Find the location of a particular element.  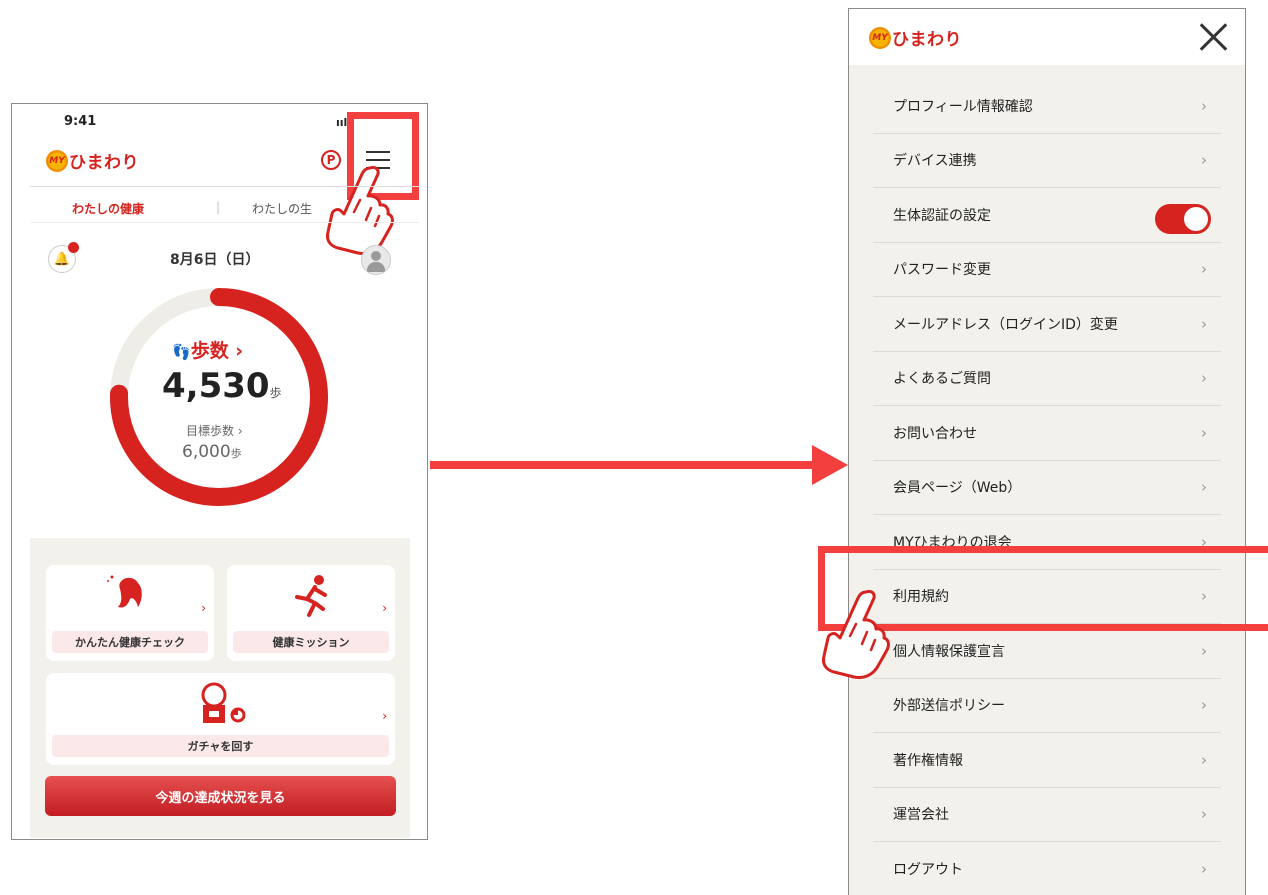

card-label: ガチャを回す is located at coordinates (220, 746).